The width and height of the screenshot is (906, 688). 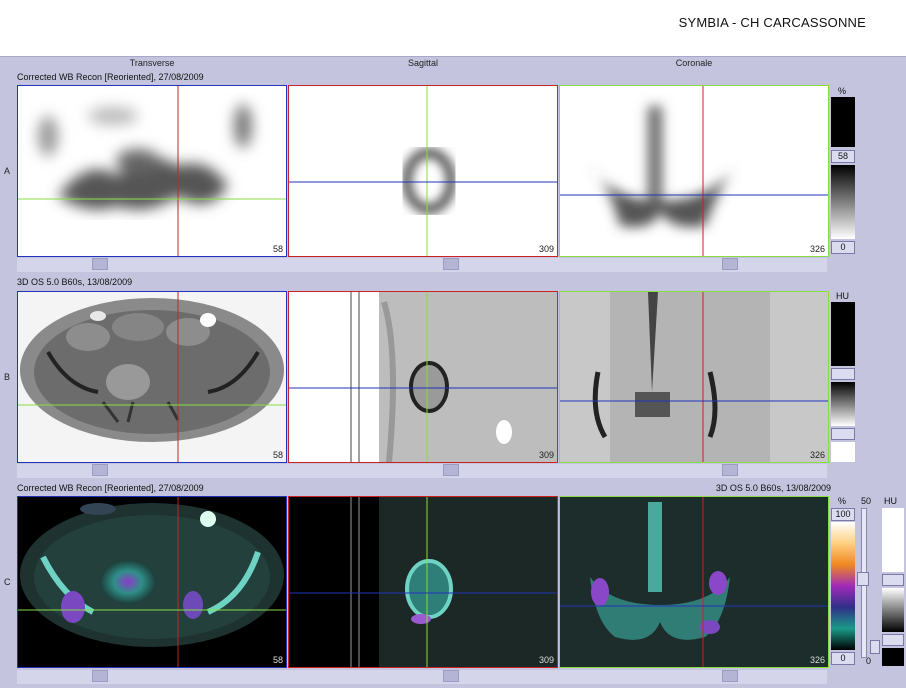 What do you see at coordinates (75, 282) in the screenshot?
I see `row-b-series-label: 3D OS 5.0 B60s, 13/08/2009` at bounding box center [75, 282].